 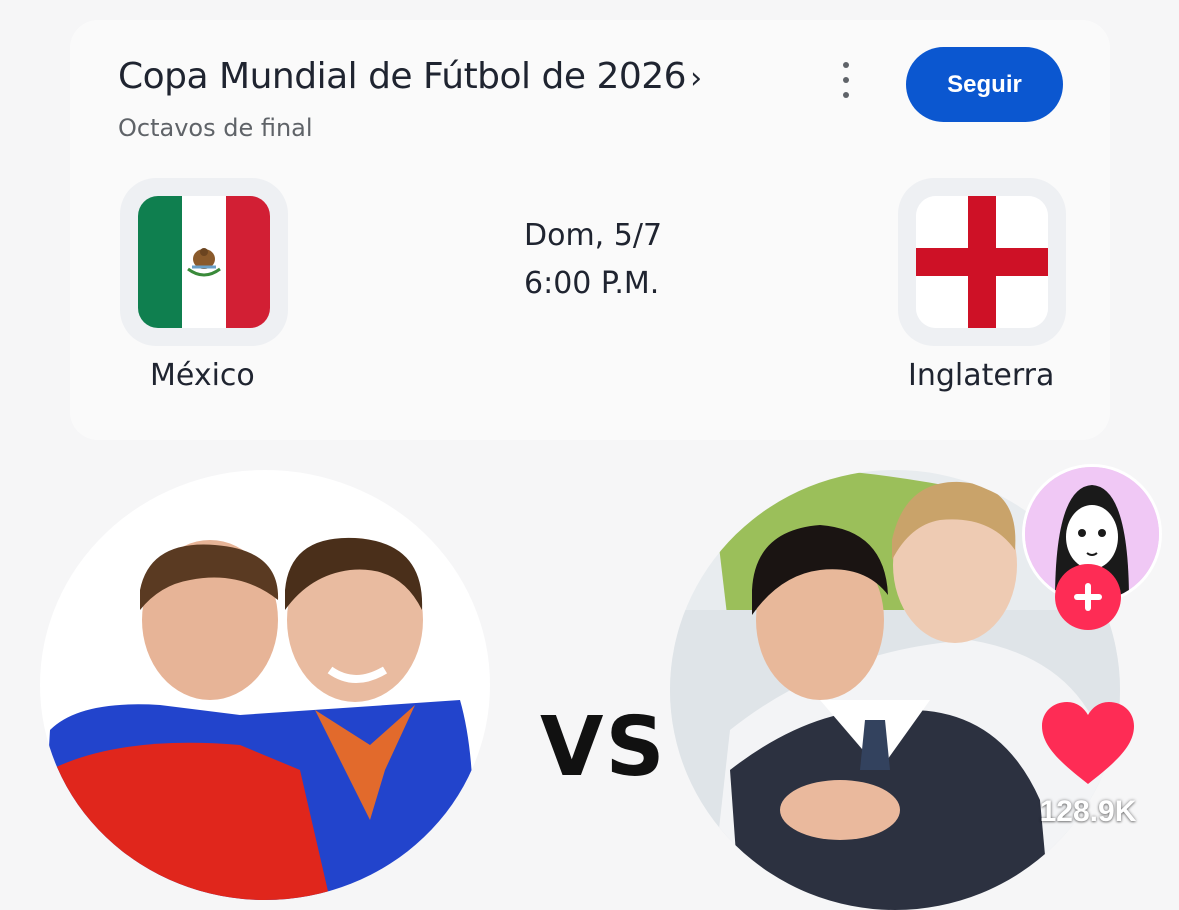 I want to click on follow-button: Seguir, so click(x=984, y=84).